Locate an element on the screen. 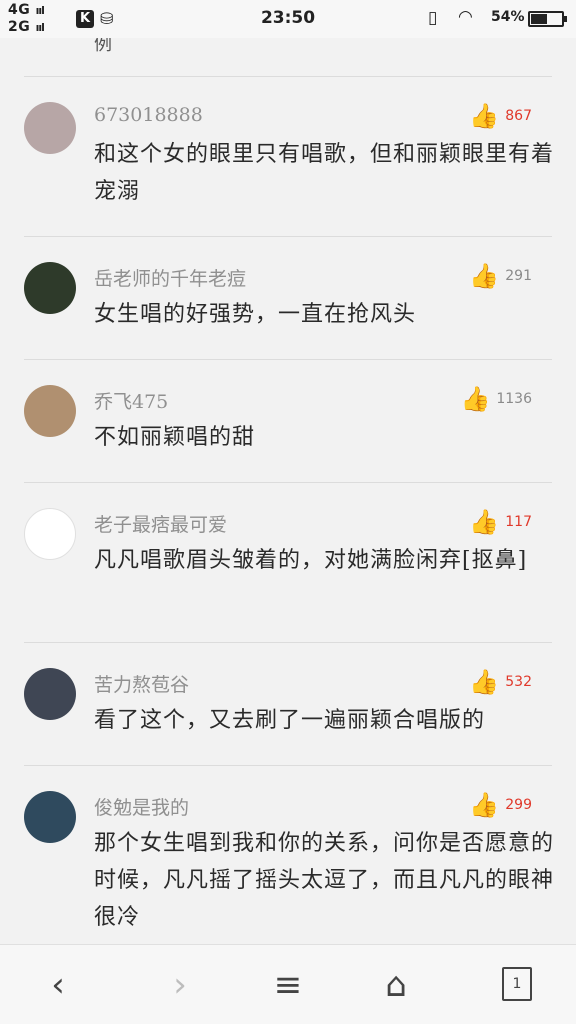 This screenshot has height=1024, width=576. home-button: ⌂ is located at coordinates (396, 985).